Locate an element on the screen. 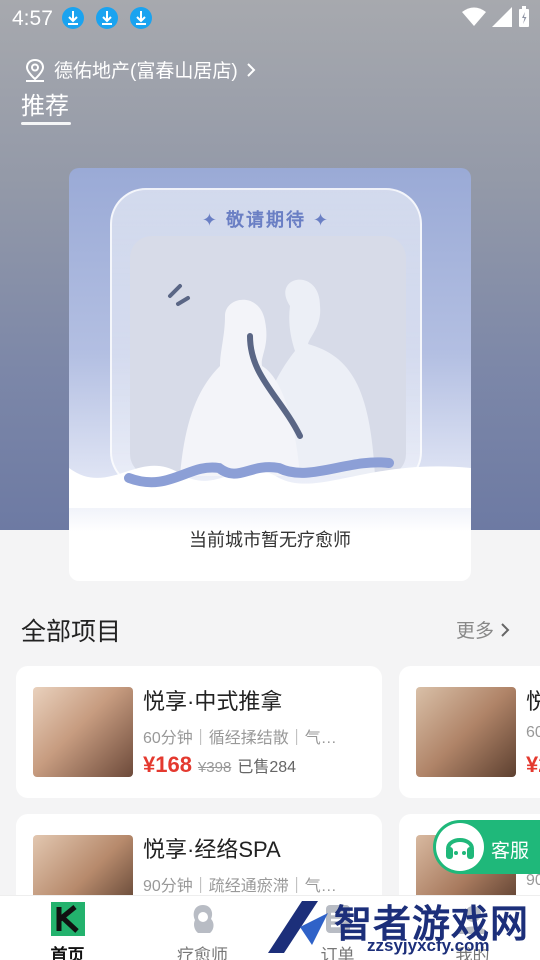 Image resolution: width=540 pixels, height=960 pixels. nav-label: 疗愈师 is located at coordinates (202, 953).